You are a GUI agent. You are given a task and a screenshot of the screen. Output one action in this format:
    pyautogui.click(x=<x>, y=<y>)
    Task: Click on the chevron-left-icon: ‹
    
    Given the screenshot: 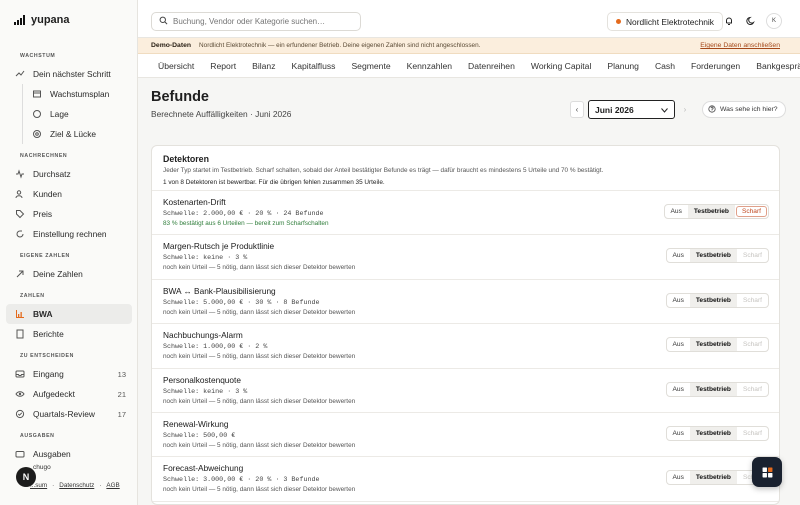 What is the action you would take?
    pyautogui.click(x=577, y=109)
    